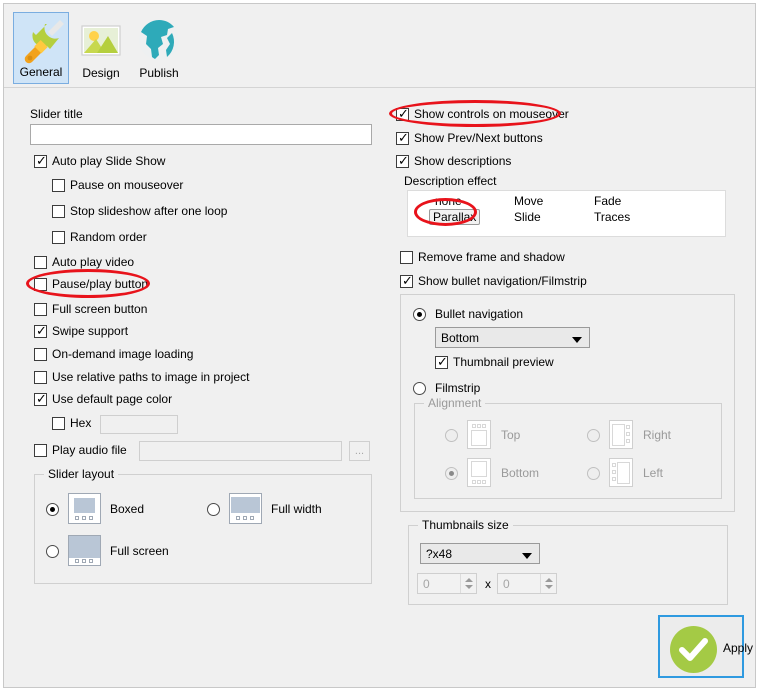 The width and height of the screenshot is (761, 691). What do you see at coordinates (112, 399) in the screenshot?
I see `label-default-page-color: Use default page color` at bounding box center [112, 399].